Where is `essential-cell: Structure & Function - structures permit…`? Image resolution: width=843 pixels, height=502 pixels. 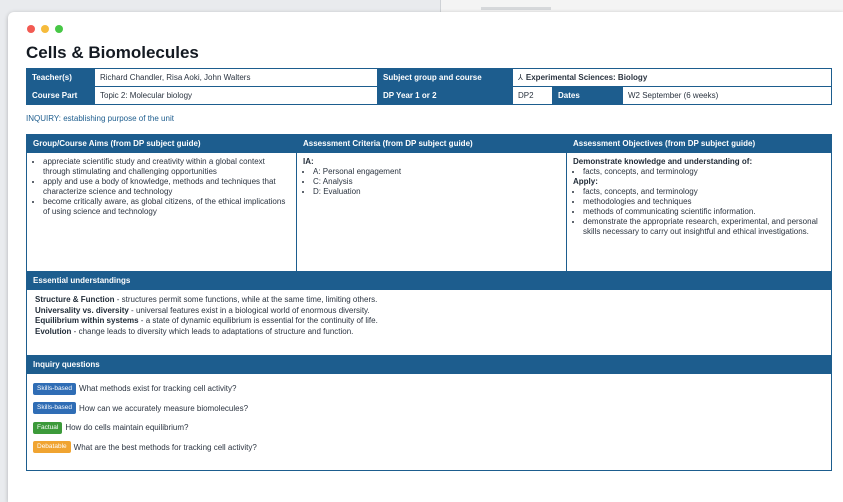
essential-cell: Structure & Function - structures permit… is located at coordinates (429, 322).